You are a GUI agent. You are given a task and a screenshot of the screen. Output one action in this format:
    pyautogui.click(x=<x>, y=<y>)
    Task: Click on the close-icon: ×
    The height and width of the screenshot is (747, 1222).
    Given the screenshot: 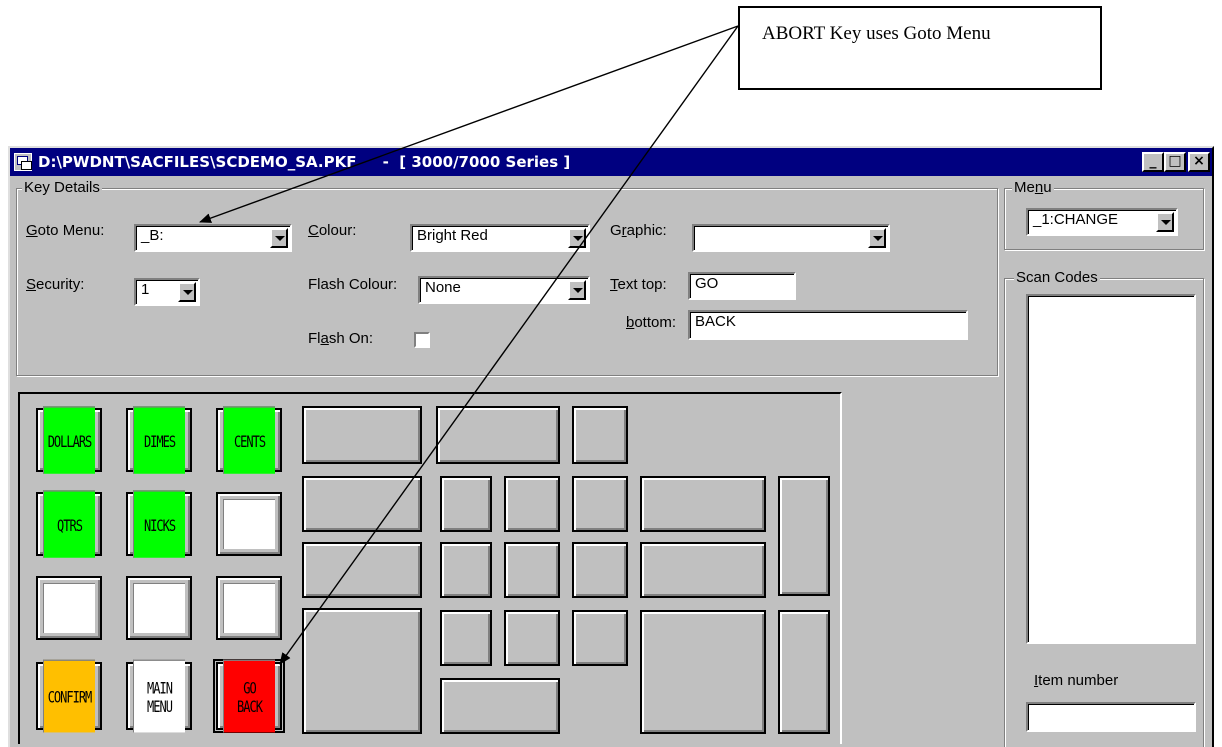 What is the action you would take?
    pyautogui.click(x=1199, y=161)
    